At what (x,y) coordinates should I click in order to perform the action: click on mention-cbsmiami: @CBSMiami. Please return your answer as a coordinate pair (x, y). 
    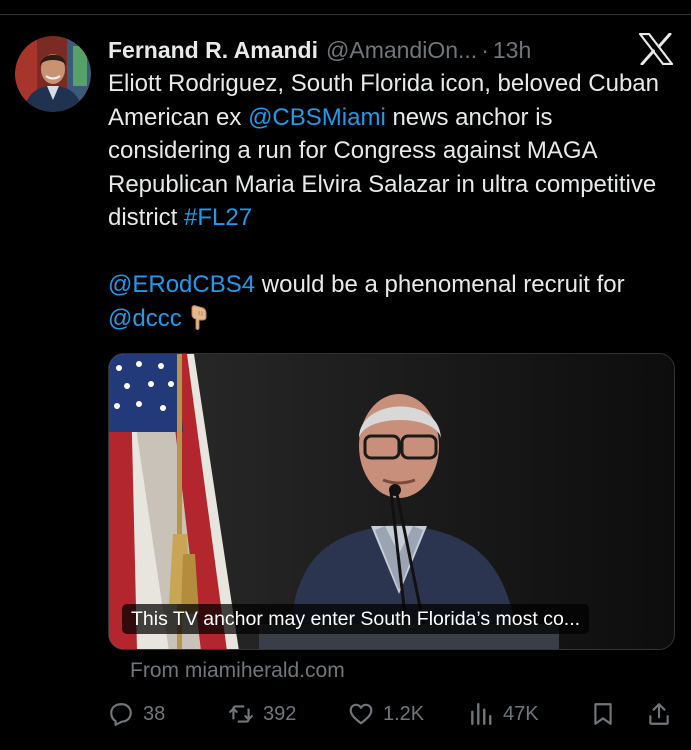
    Looking at the image, I should click on (317, 117).